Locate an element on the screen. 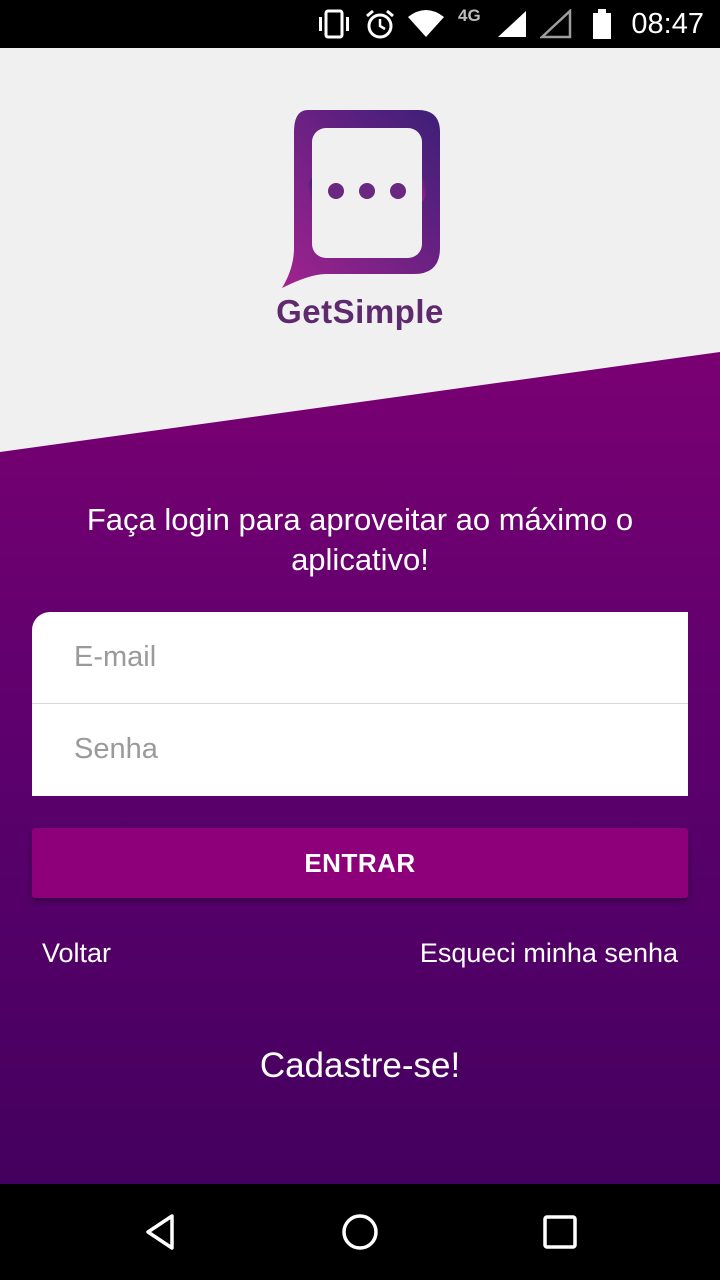  brand-name: GetSimple is located at coordinates (360, 311).